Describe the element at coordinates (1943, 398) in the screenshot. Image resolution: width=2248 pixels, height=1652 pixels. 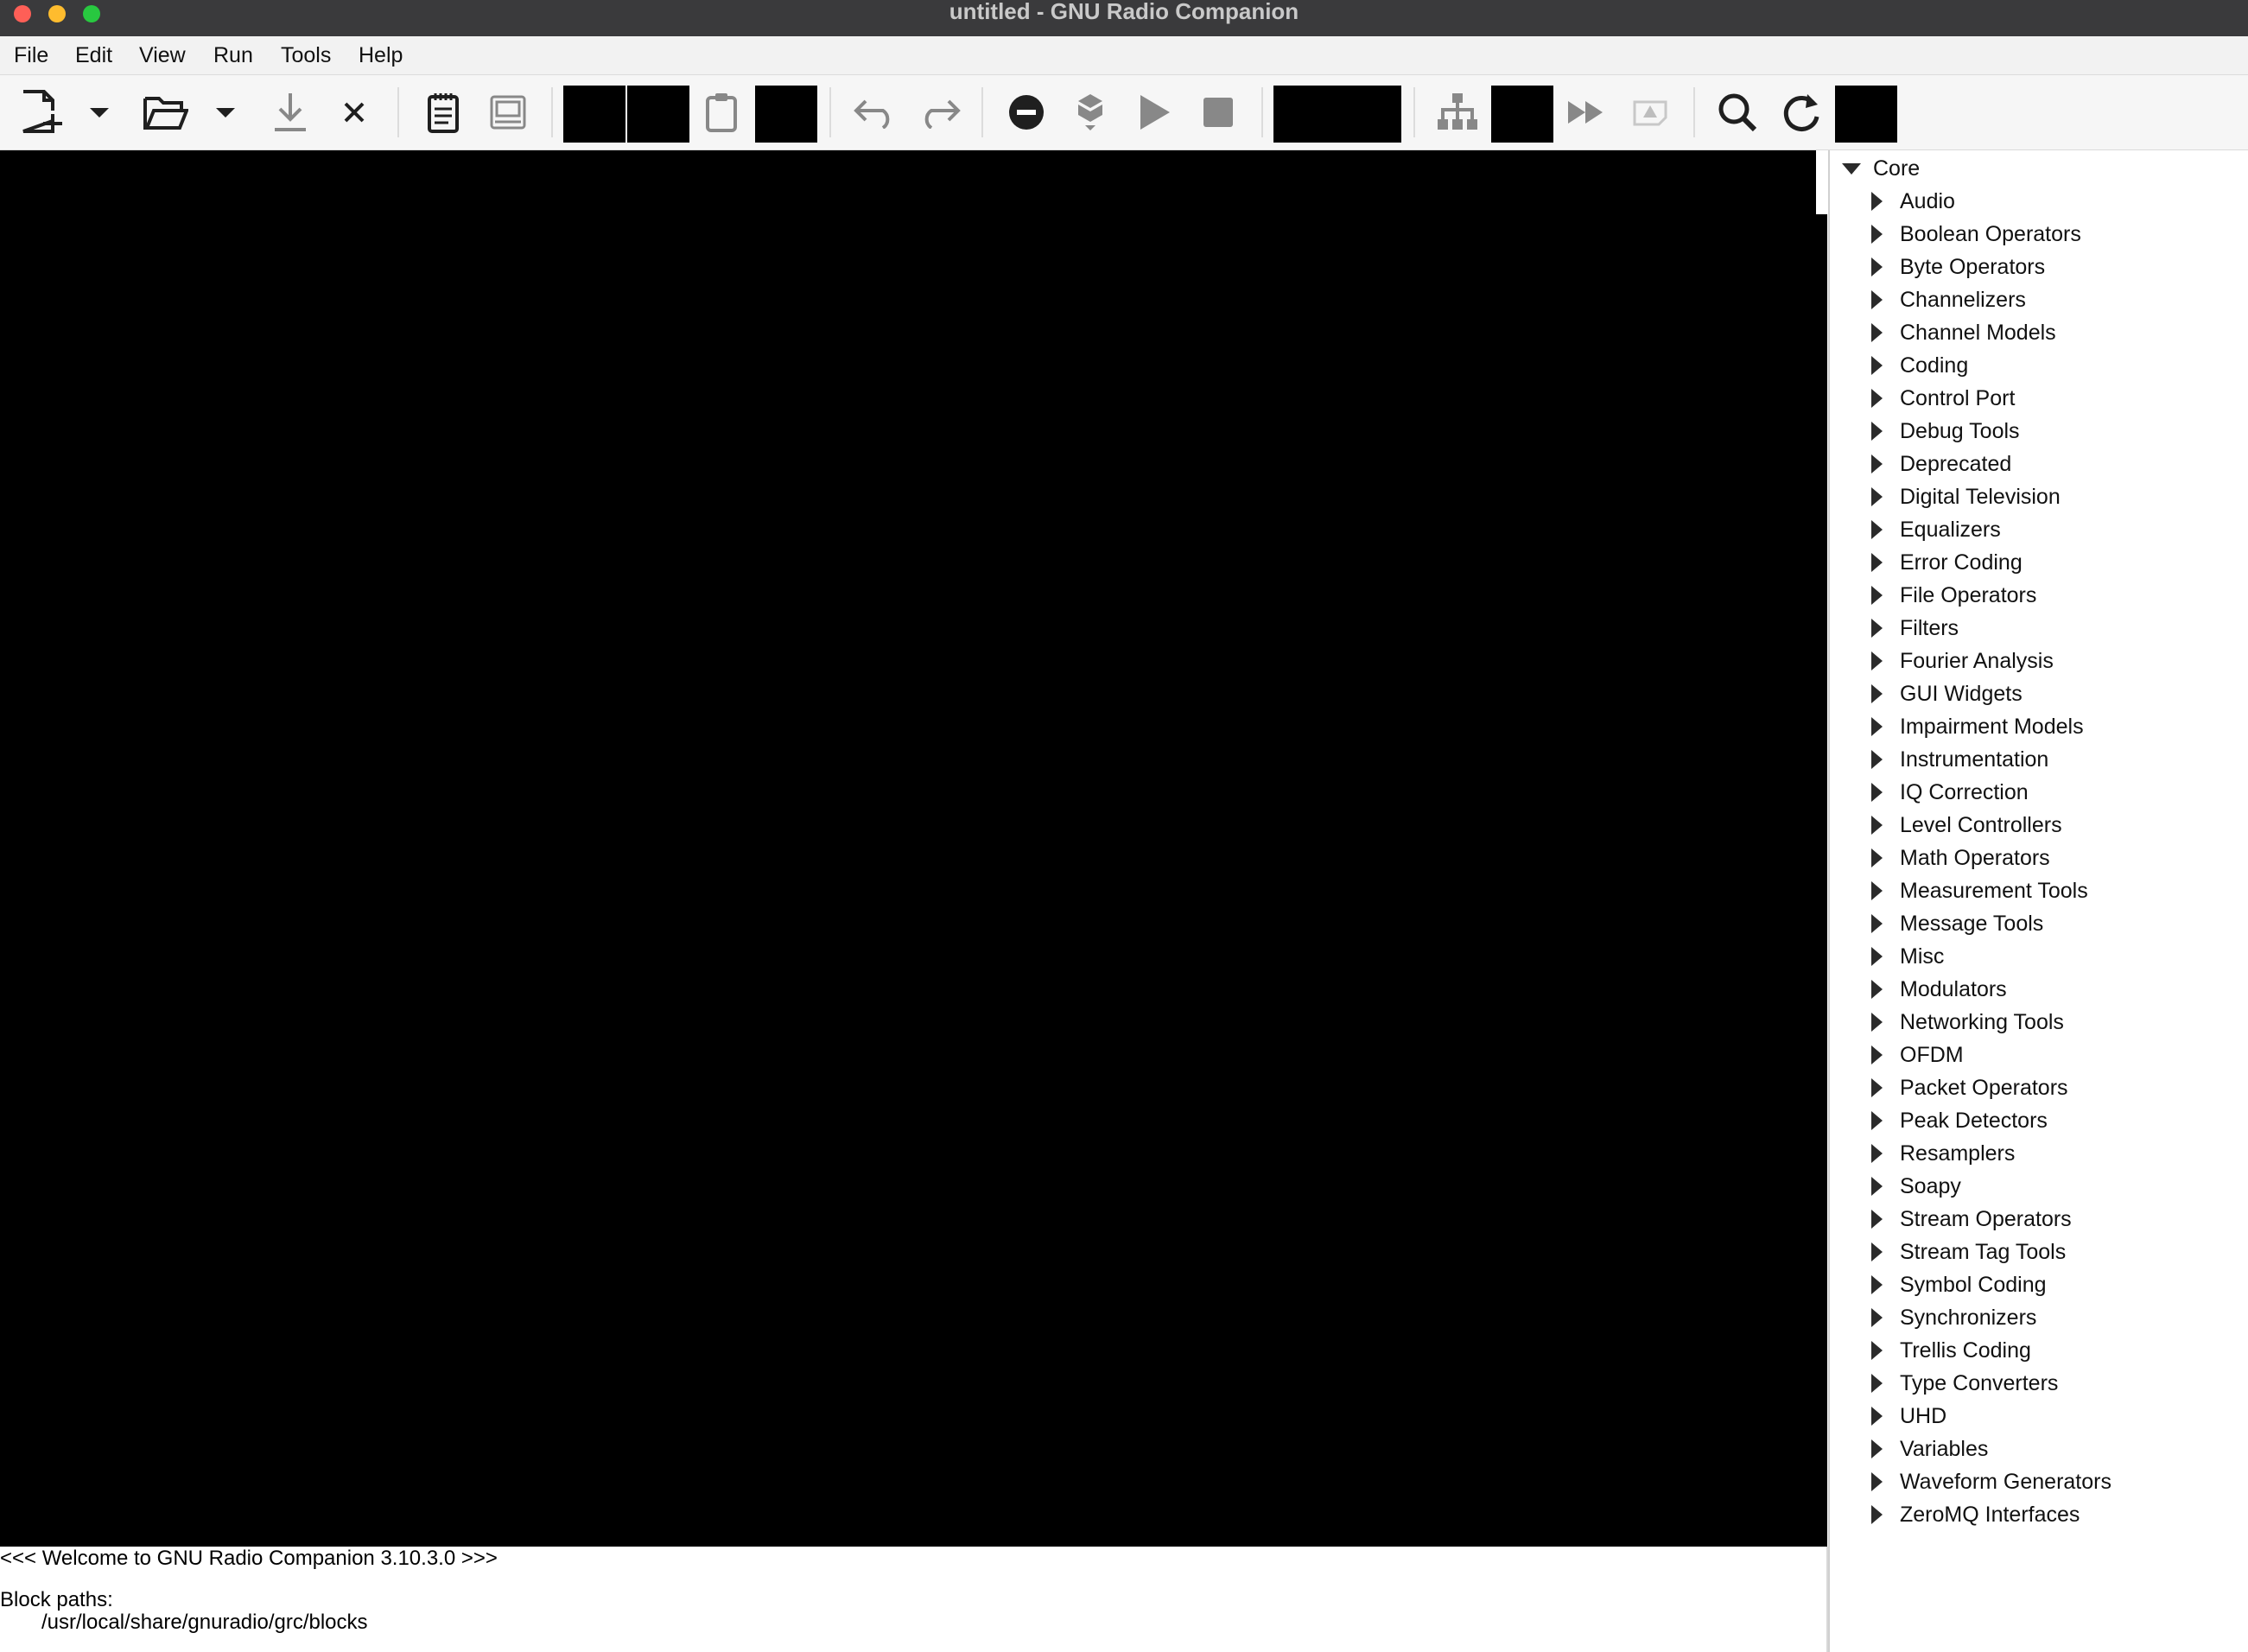
I see `tree-item-control-port: Control Port` at that location.